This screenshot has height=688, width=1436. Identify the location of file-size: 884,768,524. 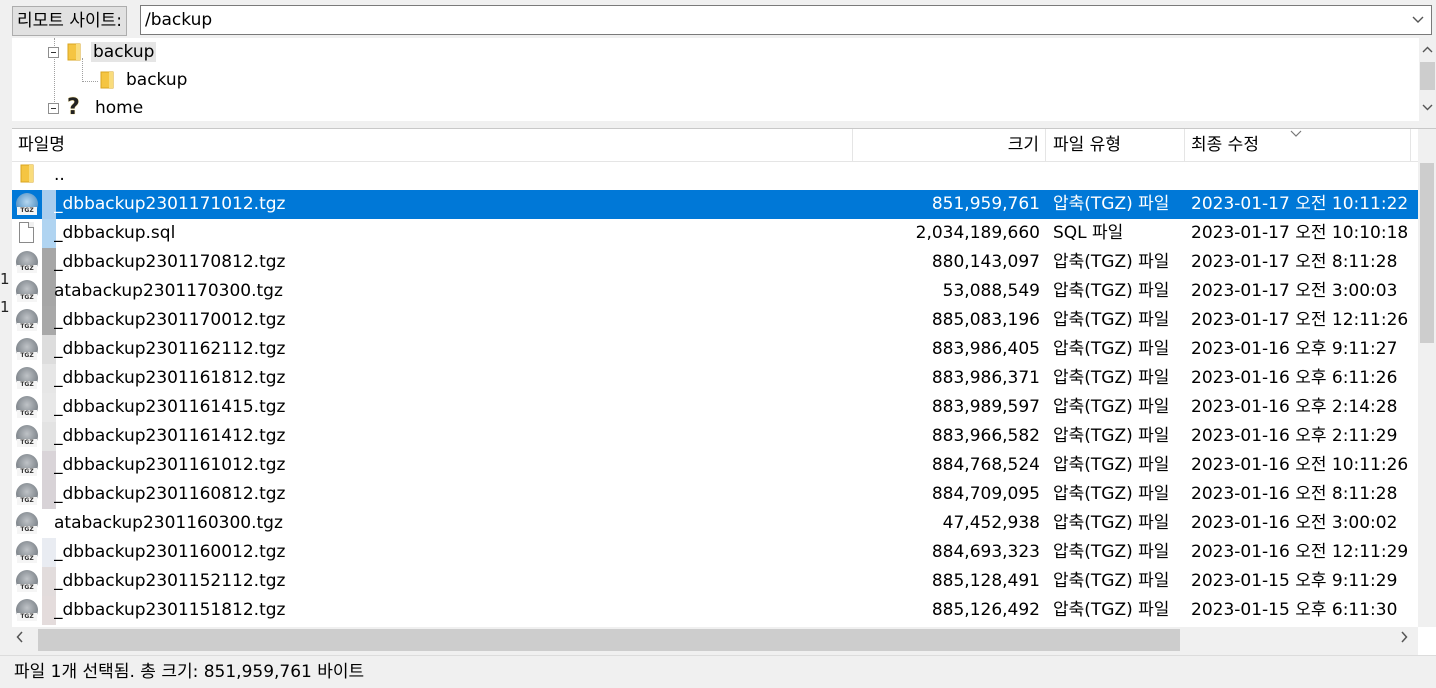
(985, 465).